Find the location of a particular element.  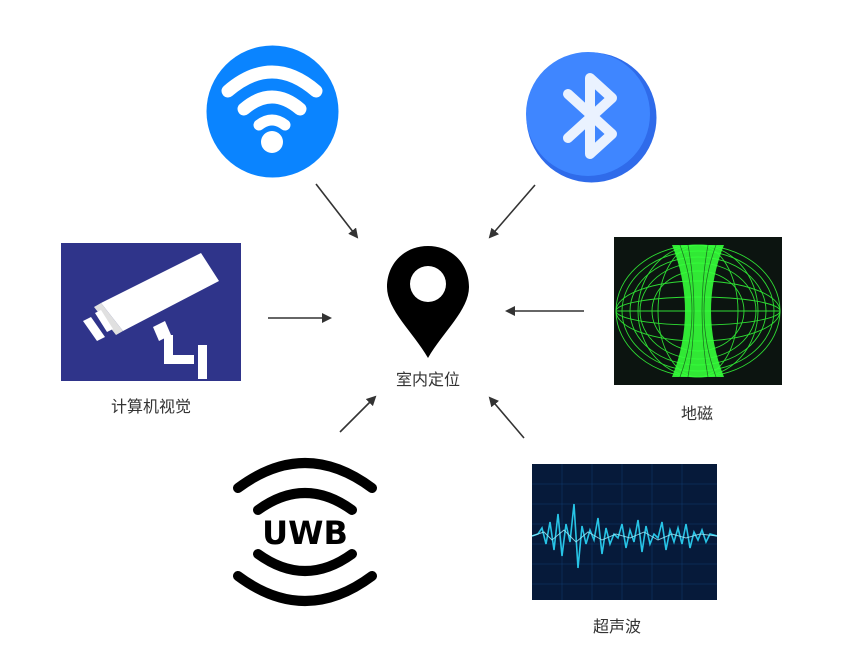

uwb-text: UWB is located at coordinates (305, 533).